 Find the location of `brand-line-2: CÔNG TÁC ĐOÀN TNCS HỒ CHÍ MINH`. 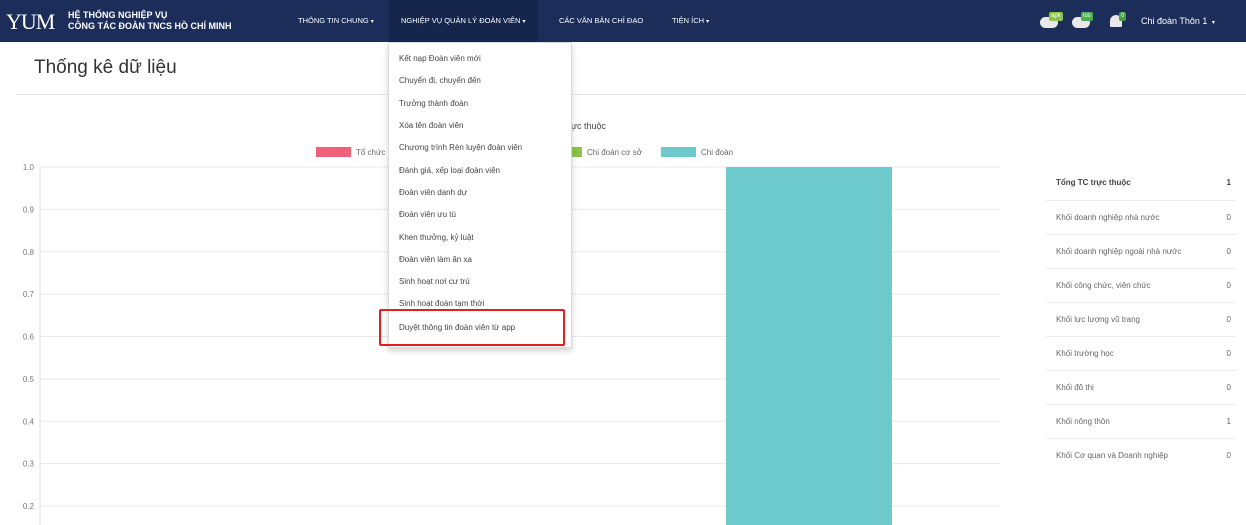

brand-line-2: CÔNG TÁC ĐOÀN TNCS HỒ CHÍ MINH is located at coordinates (150, 26).